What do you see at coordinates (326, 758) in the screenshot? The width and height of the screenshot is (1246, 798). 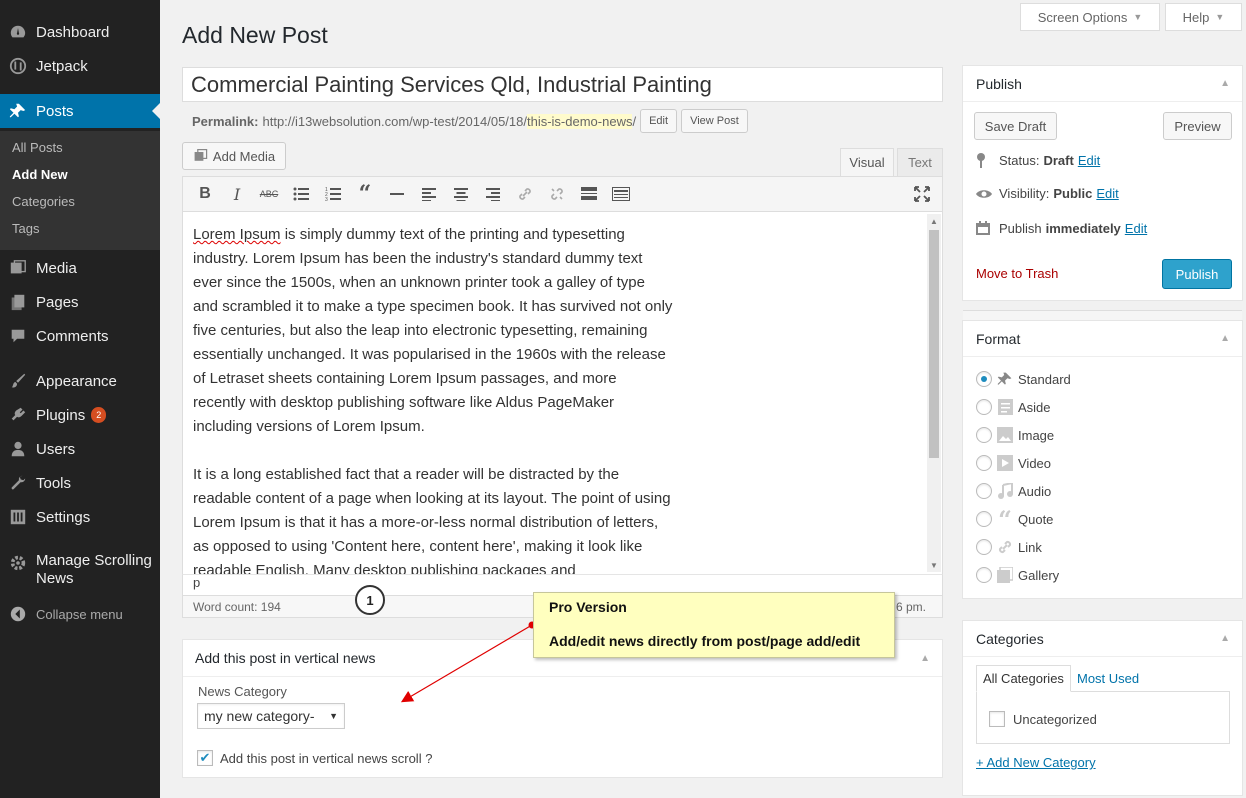 I see `vertical-news-checkbox-label: Add this post in vertical news scroll ?` at bounding box center [326, 758].